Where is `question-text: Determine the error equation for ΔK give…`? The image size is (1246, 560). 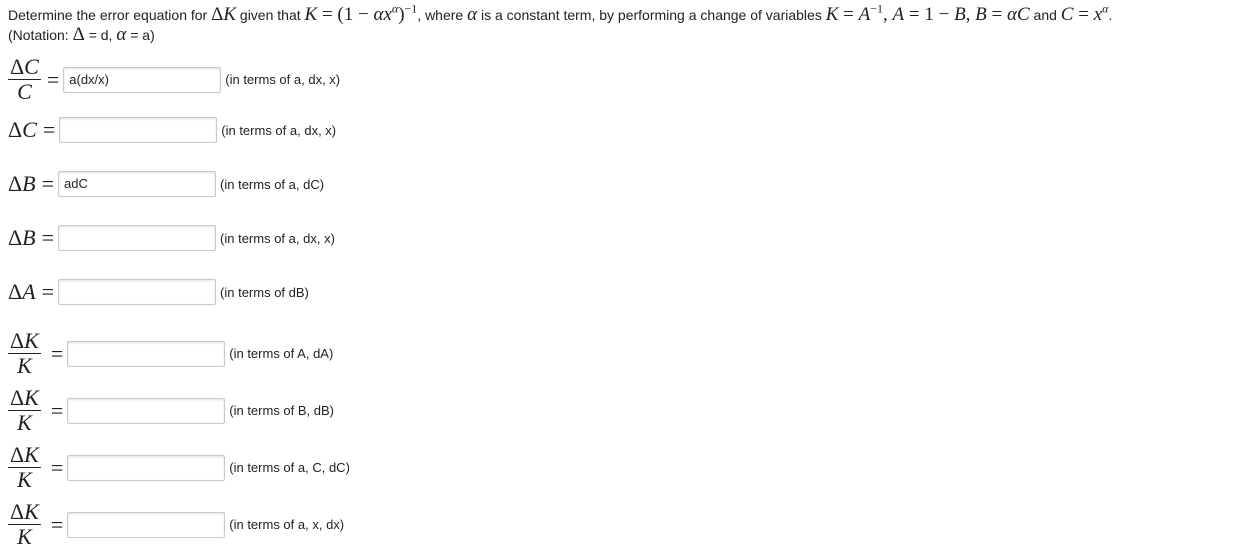
question-text: Determine the error equation for ΔK give… is located at coordinates (624, 23).